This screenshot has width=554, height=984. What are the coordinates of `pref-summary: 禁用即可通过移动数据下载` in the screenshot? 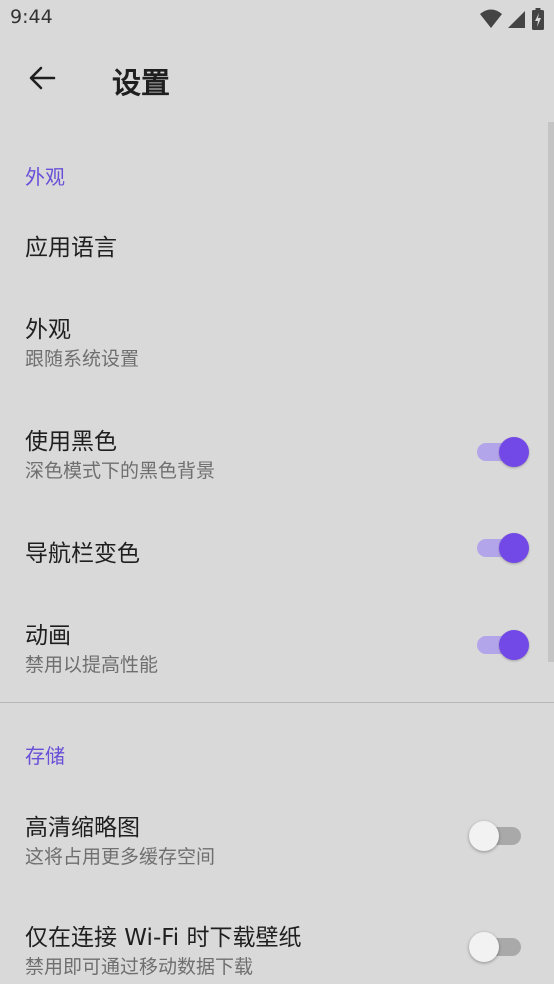 It's located at (139, 967).